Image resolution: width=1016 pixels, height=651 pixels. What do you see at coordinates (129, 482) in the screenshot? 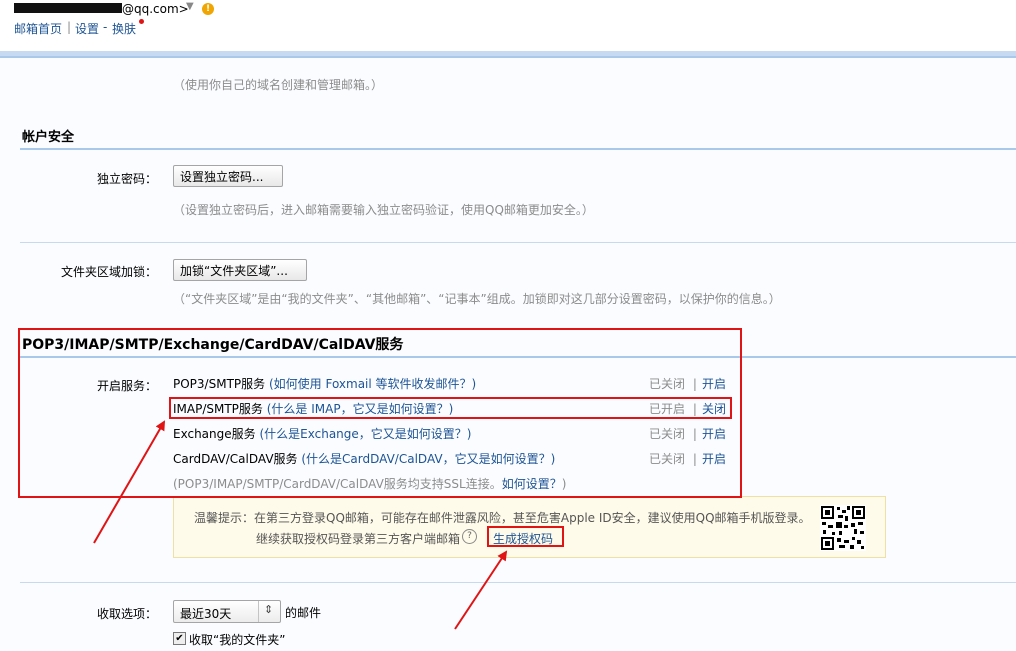
I see `arrow-to-imap` at bounding box center [129, 482].